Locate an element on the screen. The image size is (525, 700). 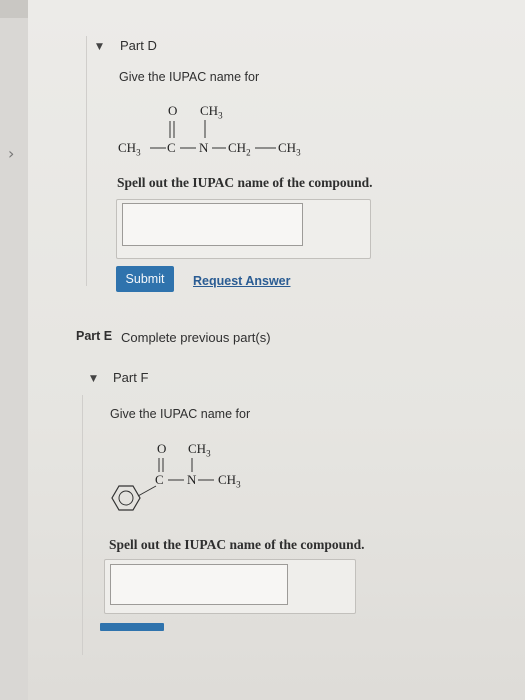
request-answer-link: Request Answer is located at coordinates (241, 281).